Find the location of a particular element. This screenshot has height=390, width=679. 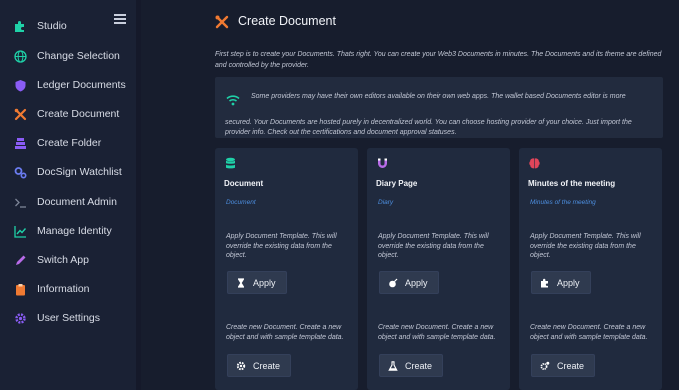

globe-icon is located at coordinates (20, 56).